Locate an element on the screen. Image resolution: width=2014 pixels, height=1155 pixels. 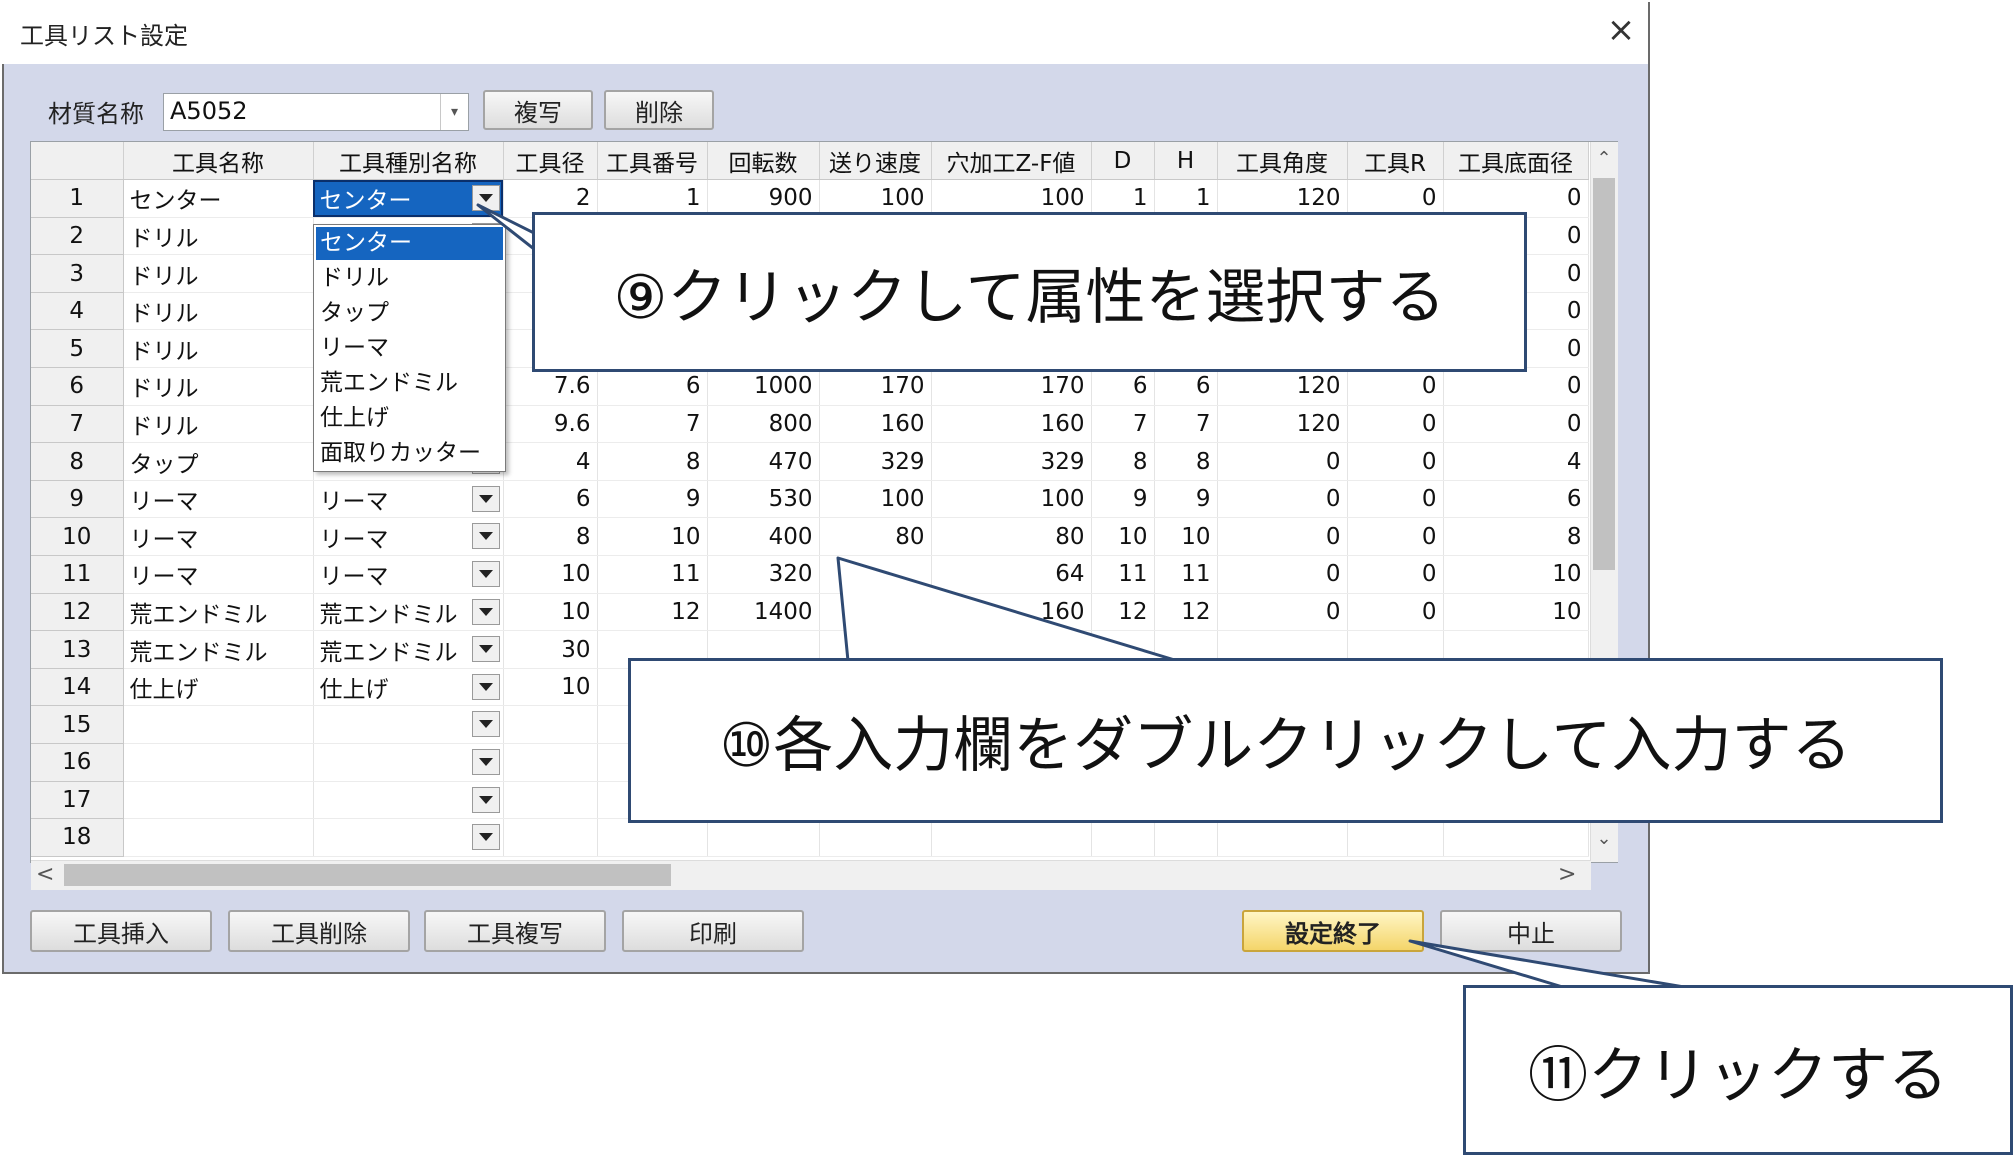
callout-step-11: ⑪クリックする is located at coordinates (1738, 1070).